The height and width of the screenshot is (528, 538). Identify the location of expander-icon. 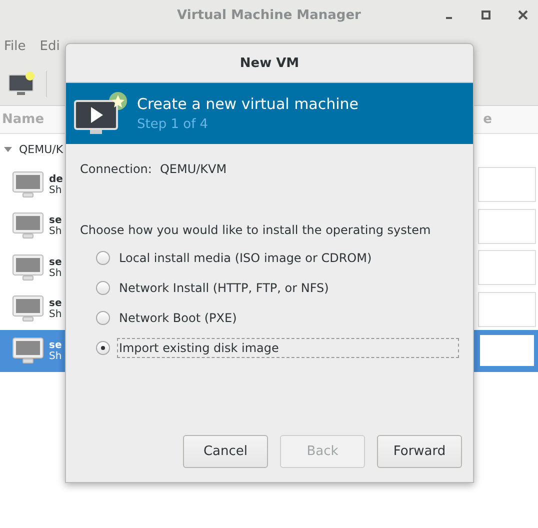
(8, 149).